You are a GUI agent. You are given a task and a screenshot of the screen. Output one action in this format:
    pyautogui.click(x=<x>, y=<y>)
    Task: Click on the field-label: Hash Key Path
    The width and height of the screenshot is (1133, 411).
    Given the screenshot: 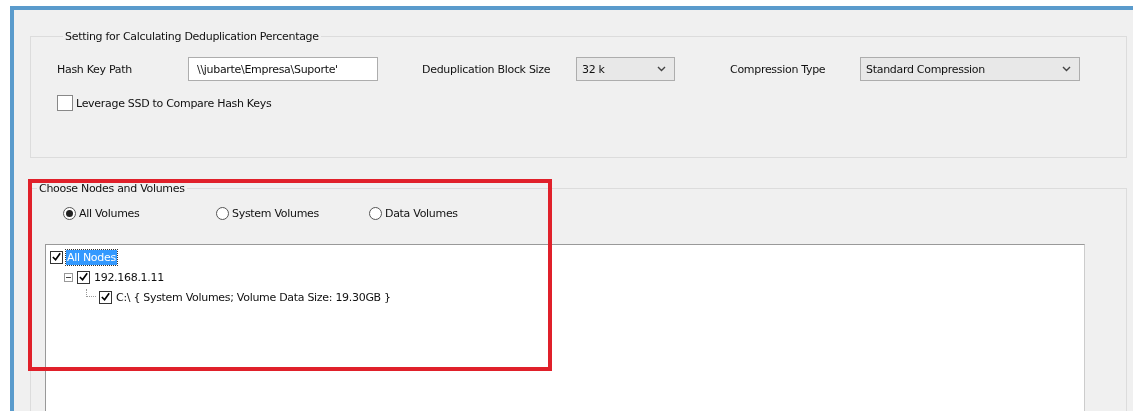 What is the action you would take?
    pyautogui.click(x=95, y=69)
    